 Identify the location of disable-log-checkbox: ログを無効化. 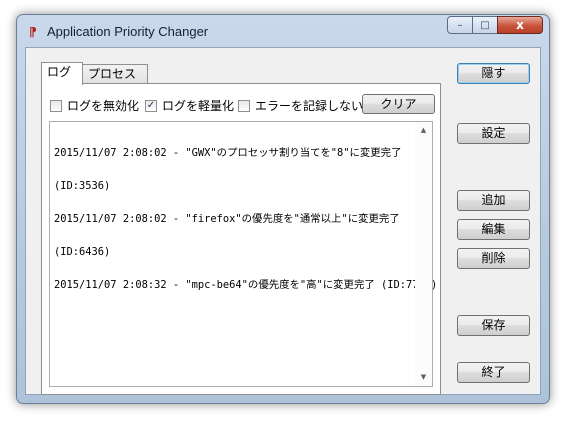
(94, 105).